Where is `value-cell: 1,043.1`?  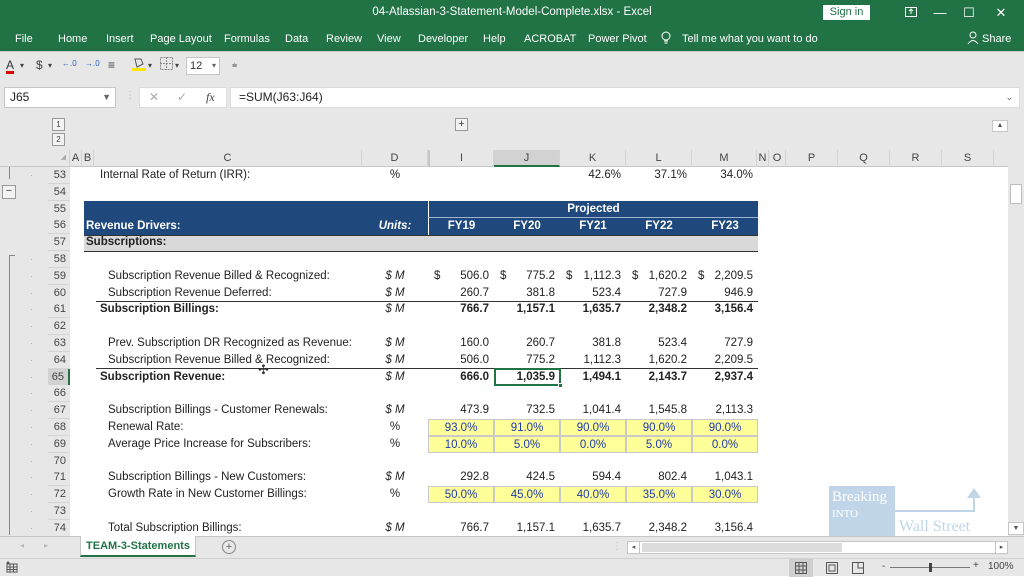 value-cell: 1,043.1 is located at coordinates (725, 477).